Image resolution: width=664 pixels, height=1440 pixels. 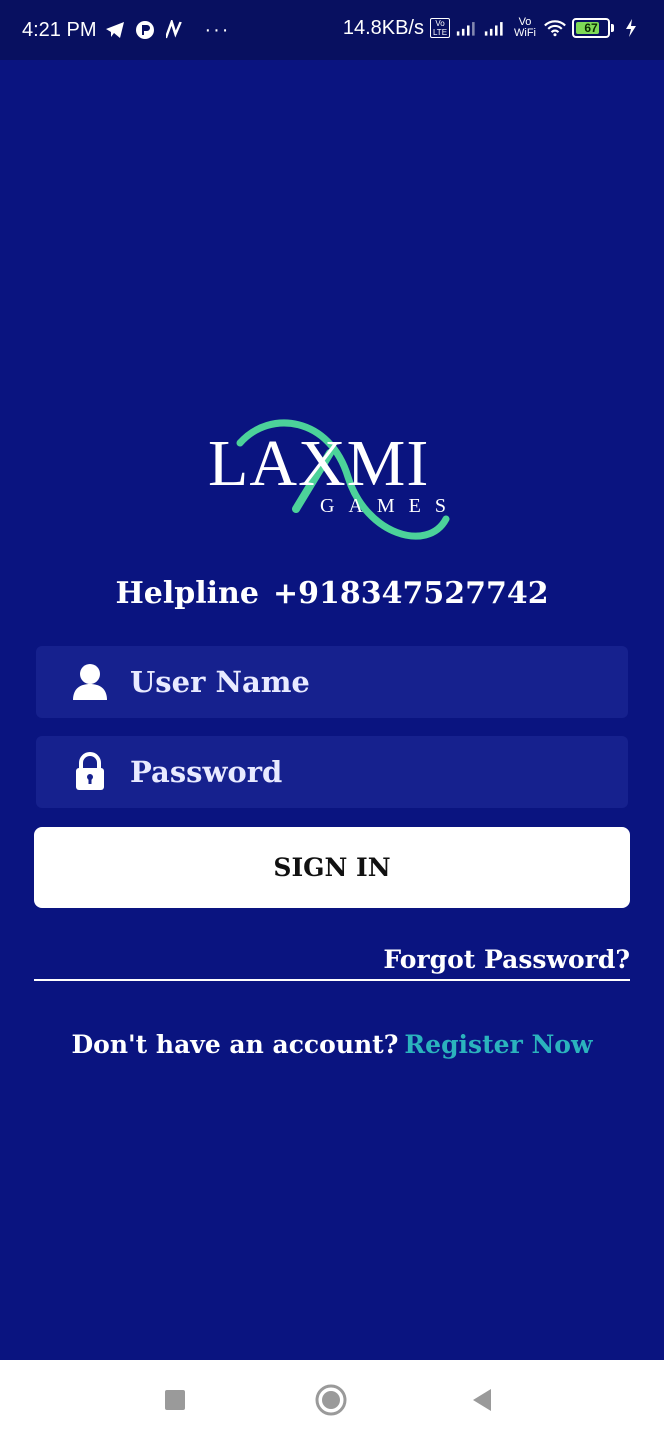 I want to click on home-button, so click(x=331, y=1400).